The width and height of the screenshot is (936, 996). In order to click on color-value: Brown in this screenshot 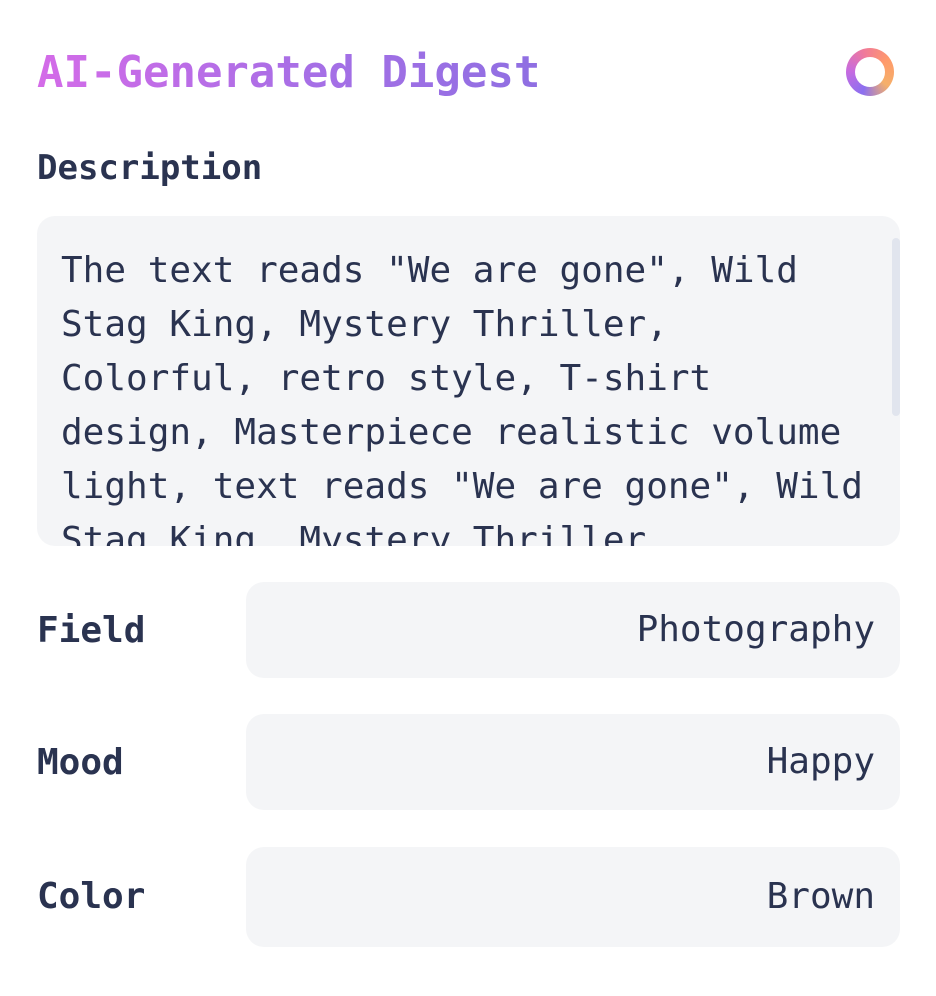, I will do `click(820, 896)`.